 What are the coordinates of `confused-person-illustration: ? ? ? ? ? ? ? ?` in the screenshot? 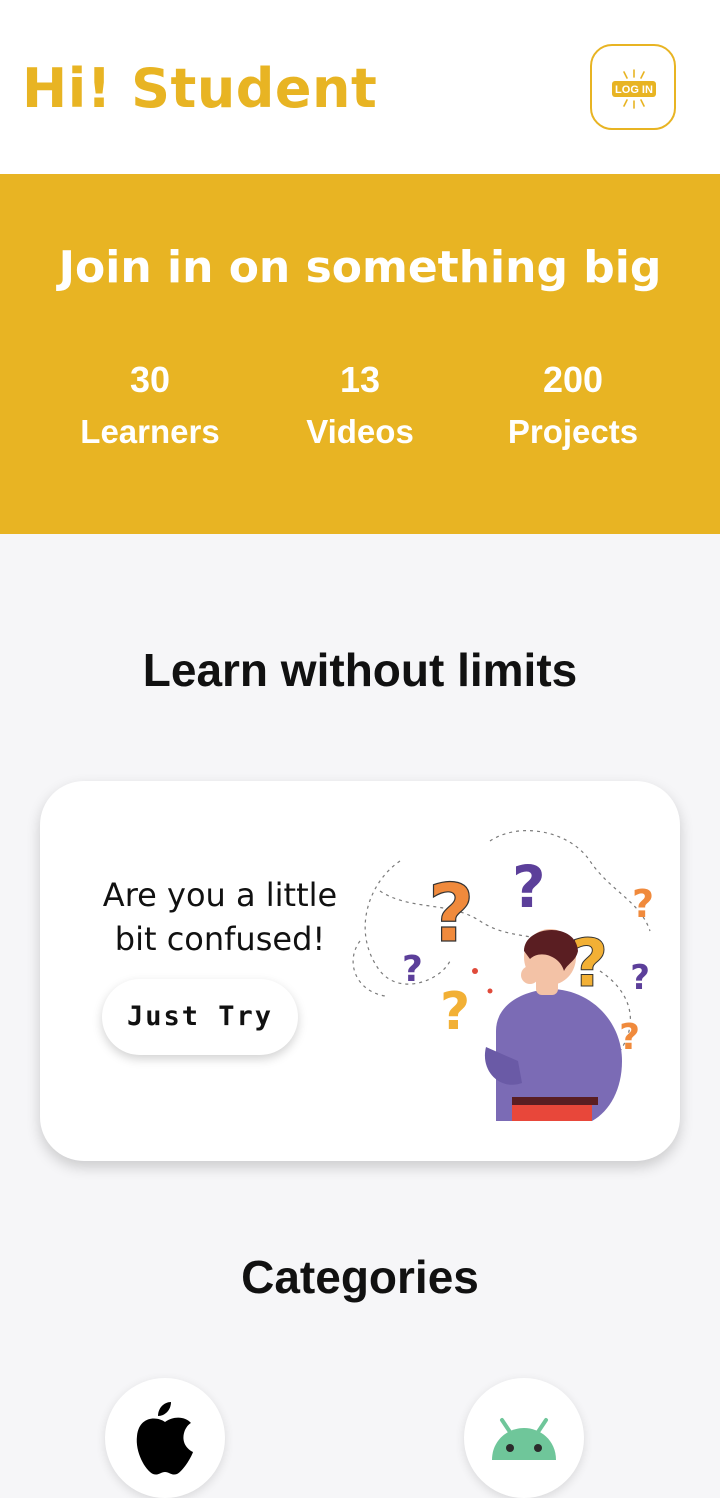 It's located at (503, 975).